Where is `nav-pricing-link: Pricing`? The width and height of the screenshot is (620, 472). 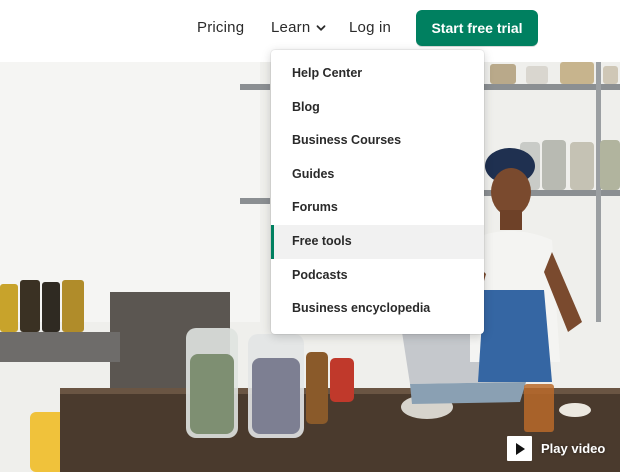 nav-pricing-link: Pricing is located at coordinates (220, 27).